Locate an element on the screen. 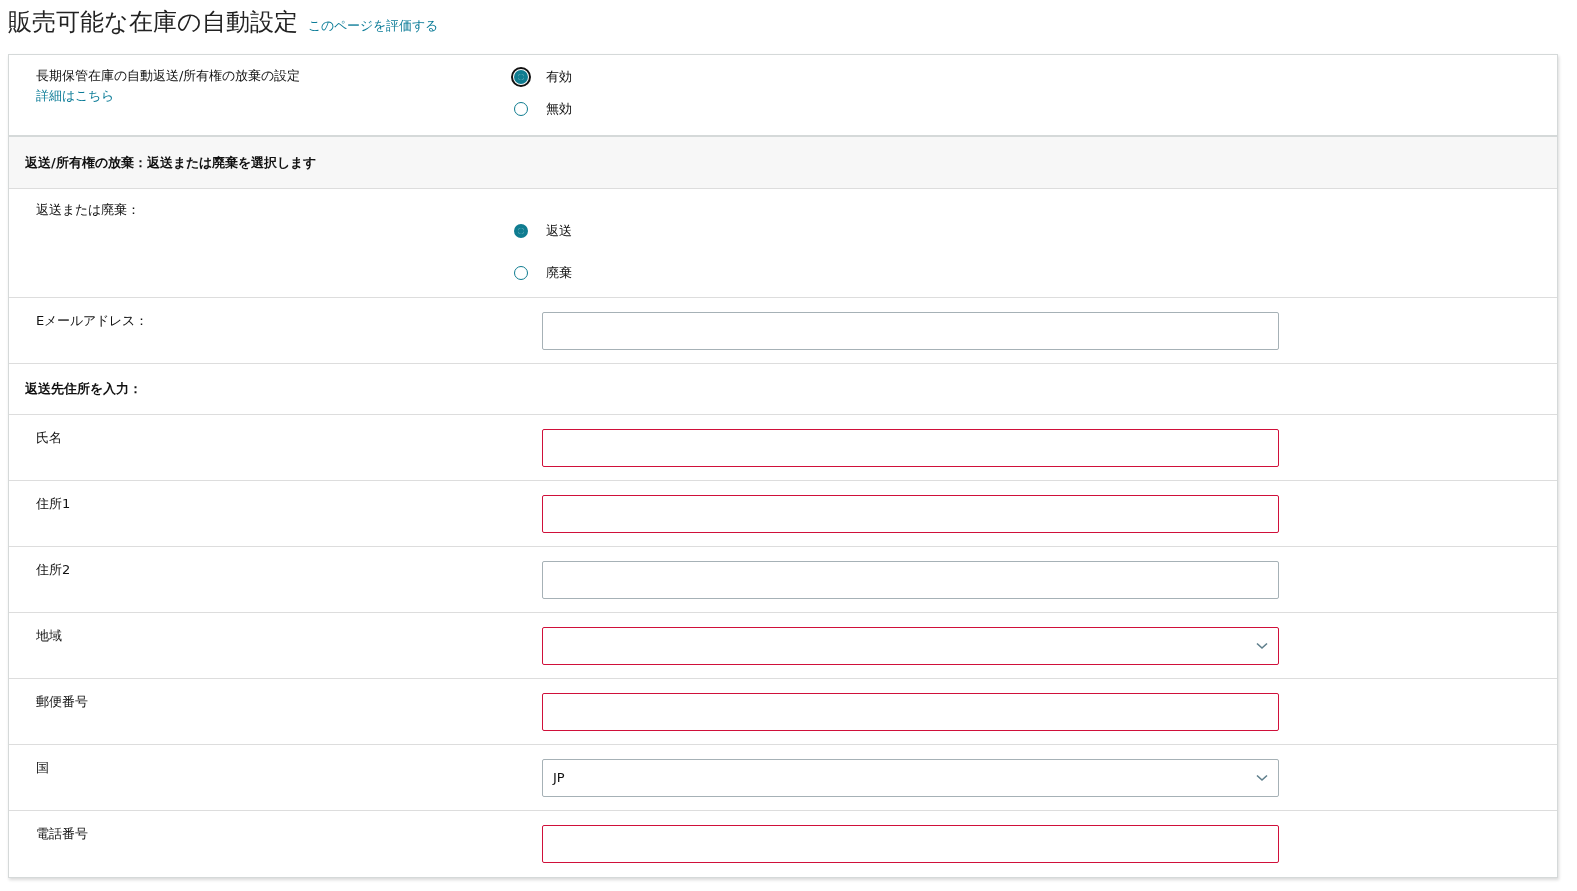 This screenshot has height=891, width=1577. section-heading: 返送先住所を入力： is located at coordinates (83, 389).